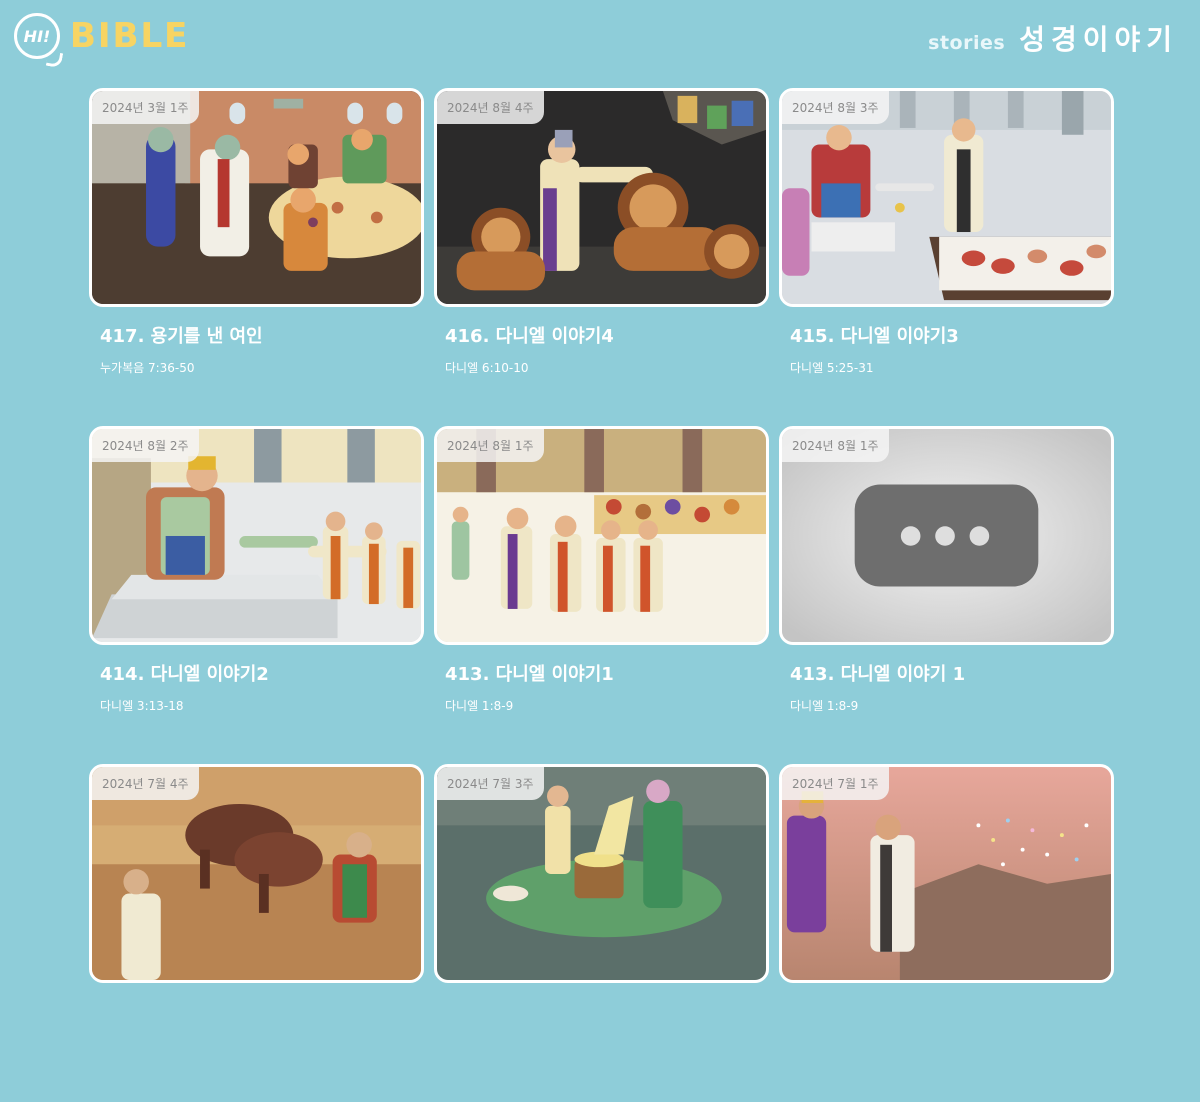 This screenshot has height=1102, width=1200. I want to click on story-card: 2024년 8월 2주 414. 다니엘 이야기2 다니엘 3:13-18, so click(256, 595).